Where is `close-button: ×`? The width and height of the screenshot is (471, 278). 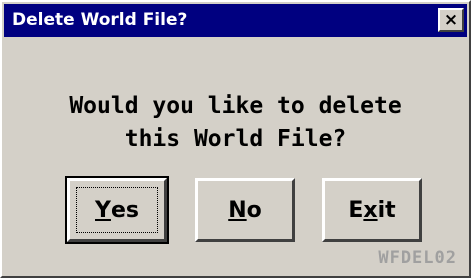
close-button: × is located at coordinates (451, 20).